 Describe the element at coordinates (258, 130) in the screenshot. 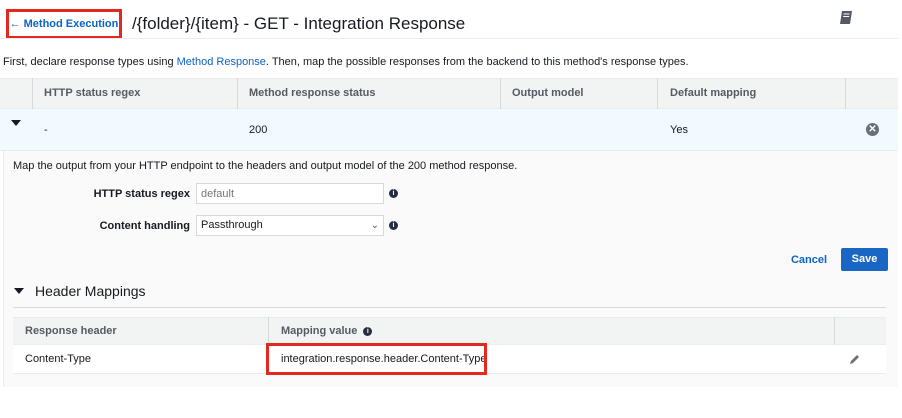

I see `row-method-status: 200` at that location.